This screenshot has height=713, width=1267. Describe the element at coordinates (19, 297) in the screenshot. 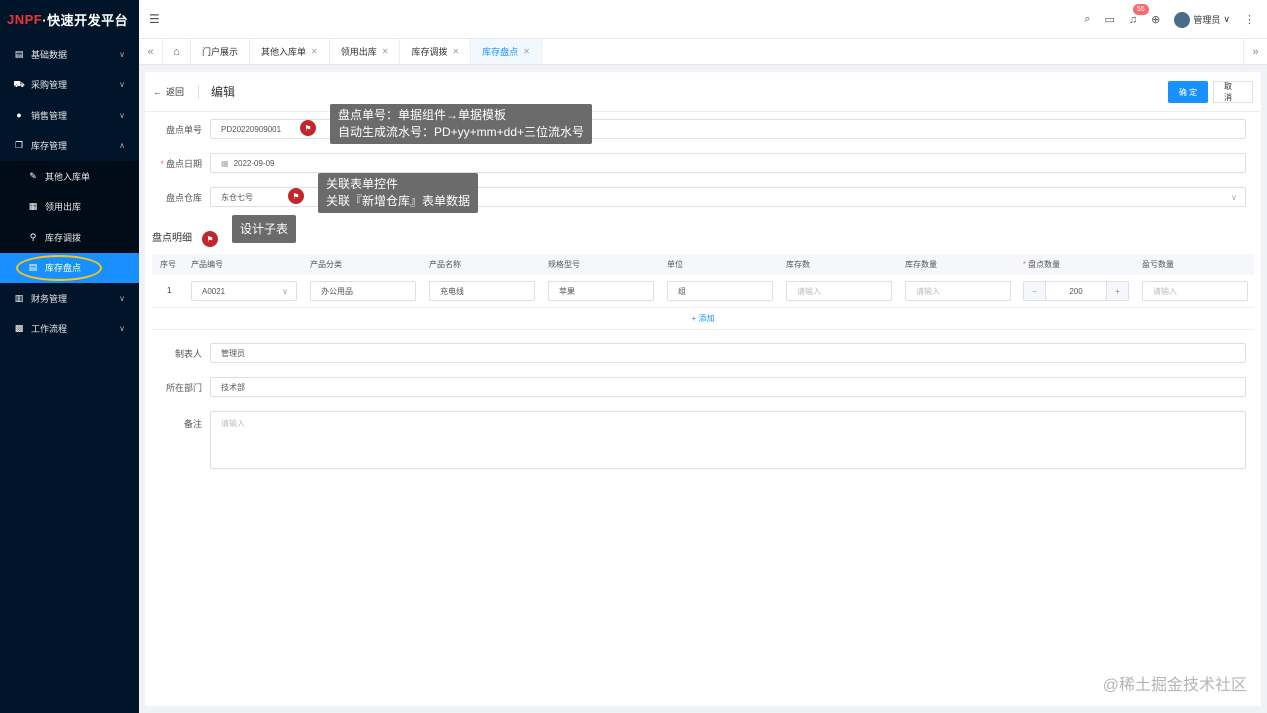

I see `finance-icon: ▥` at that location.